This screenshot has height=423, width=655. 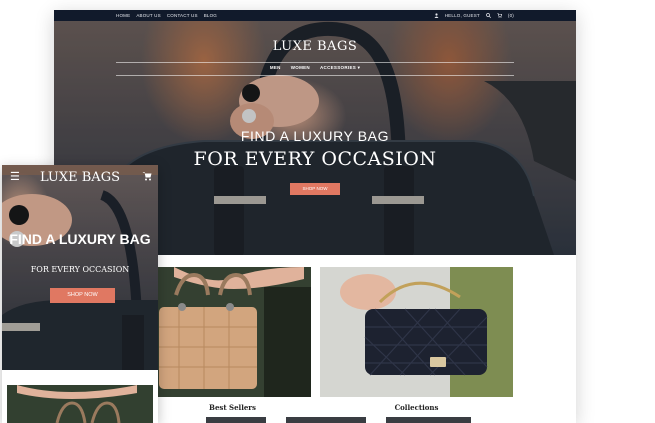 I want to click on nav-accessories: ACCESSORIES ▾, so click(x=340, y=68).